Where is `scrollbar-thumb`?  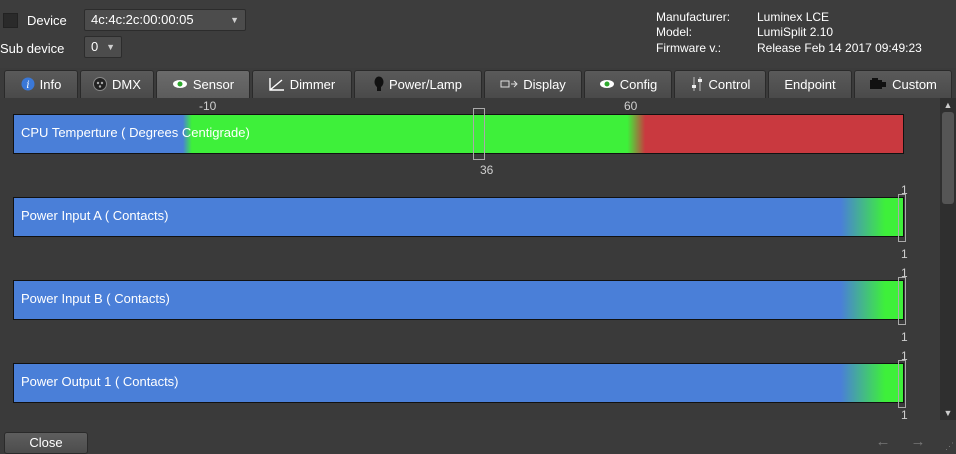
scrollbar-thumb is located at coordinates (948, 158).